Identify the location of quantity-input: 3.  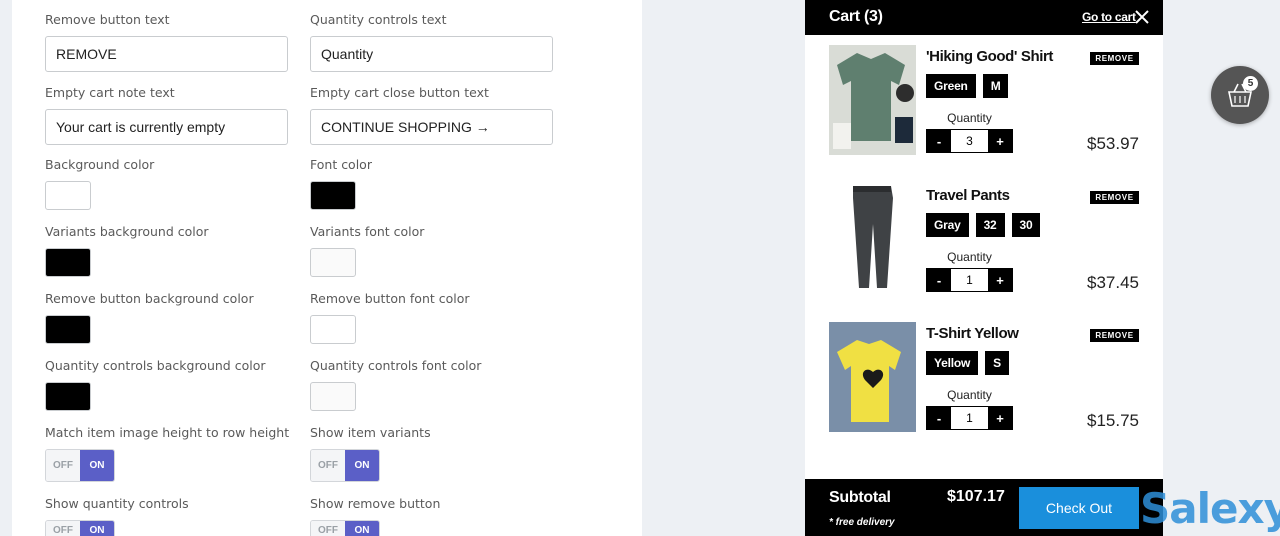
(969, 141).